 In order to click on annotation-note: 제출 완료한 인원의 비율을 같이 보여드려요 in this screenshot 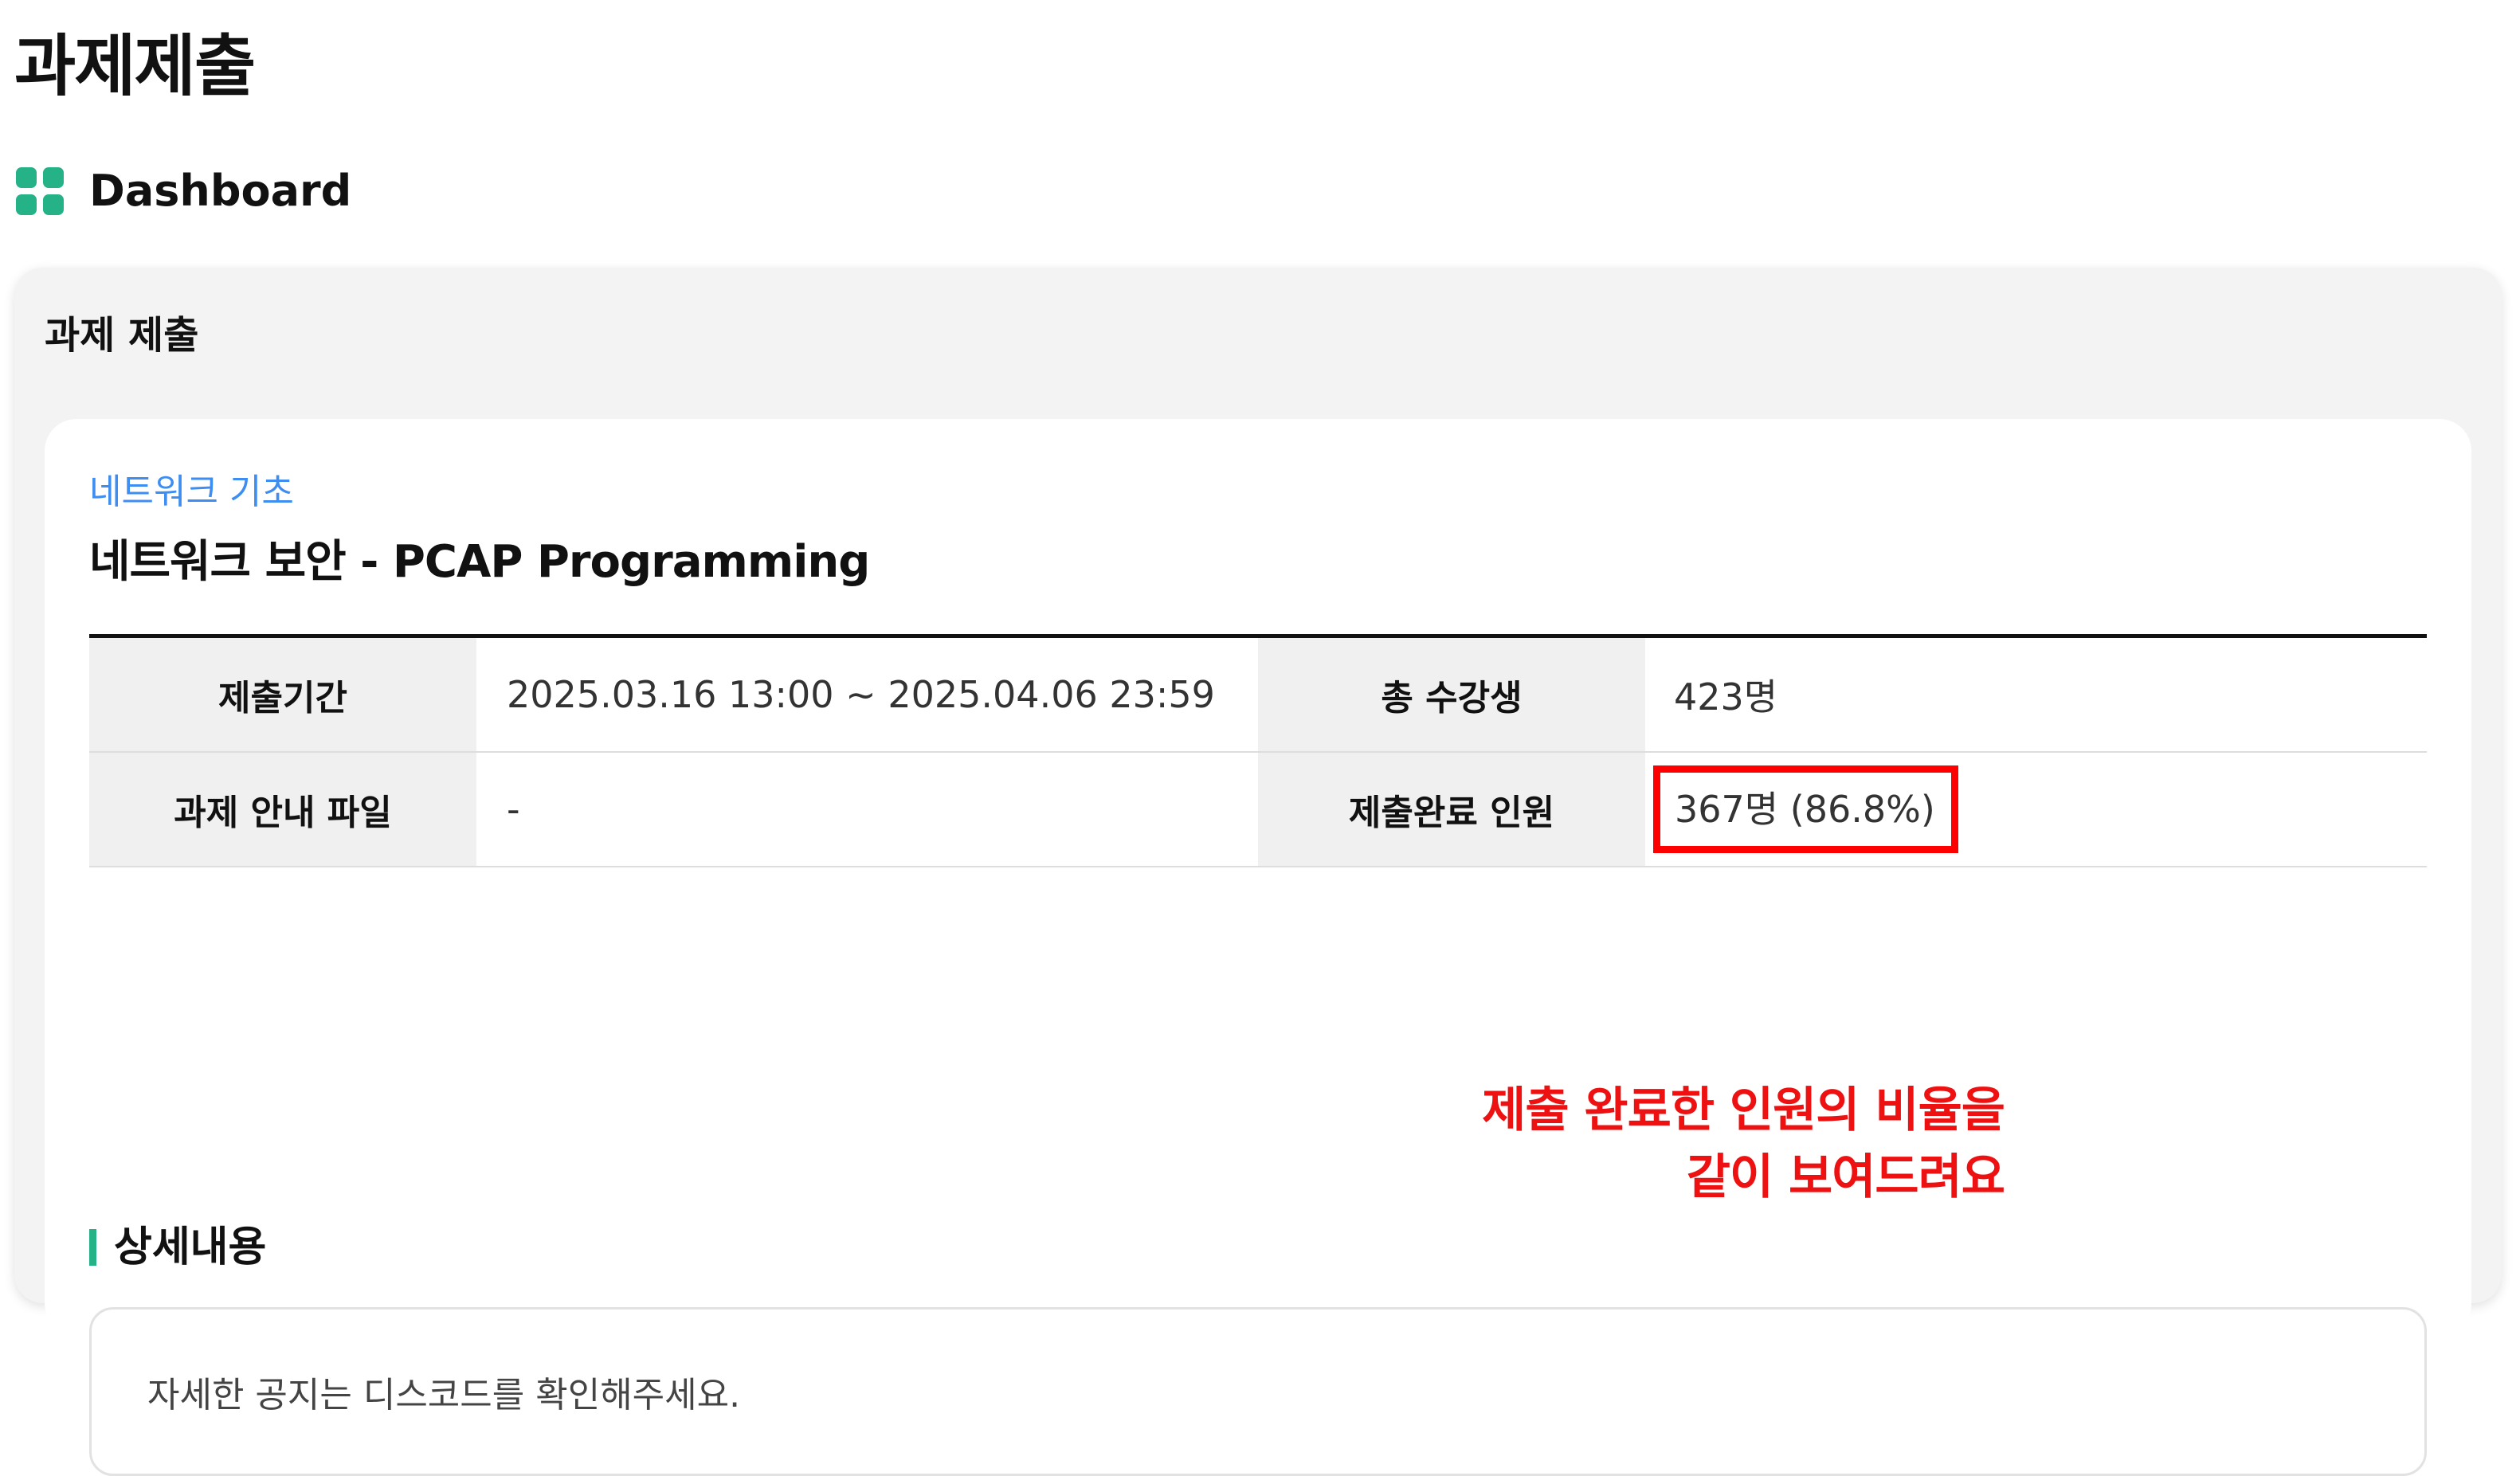, I will do `click(1622, 1144)`.